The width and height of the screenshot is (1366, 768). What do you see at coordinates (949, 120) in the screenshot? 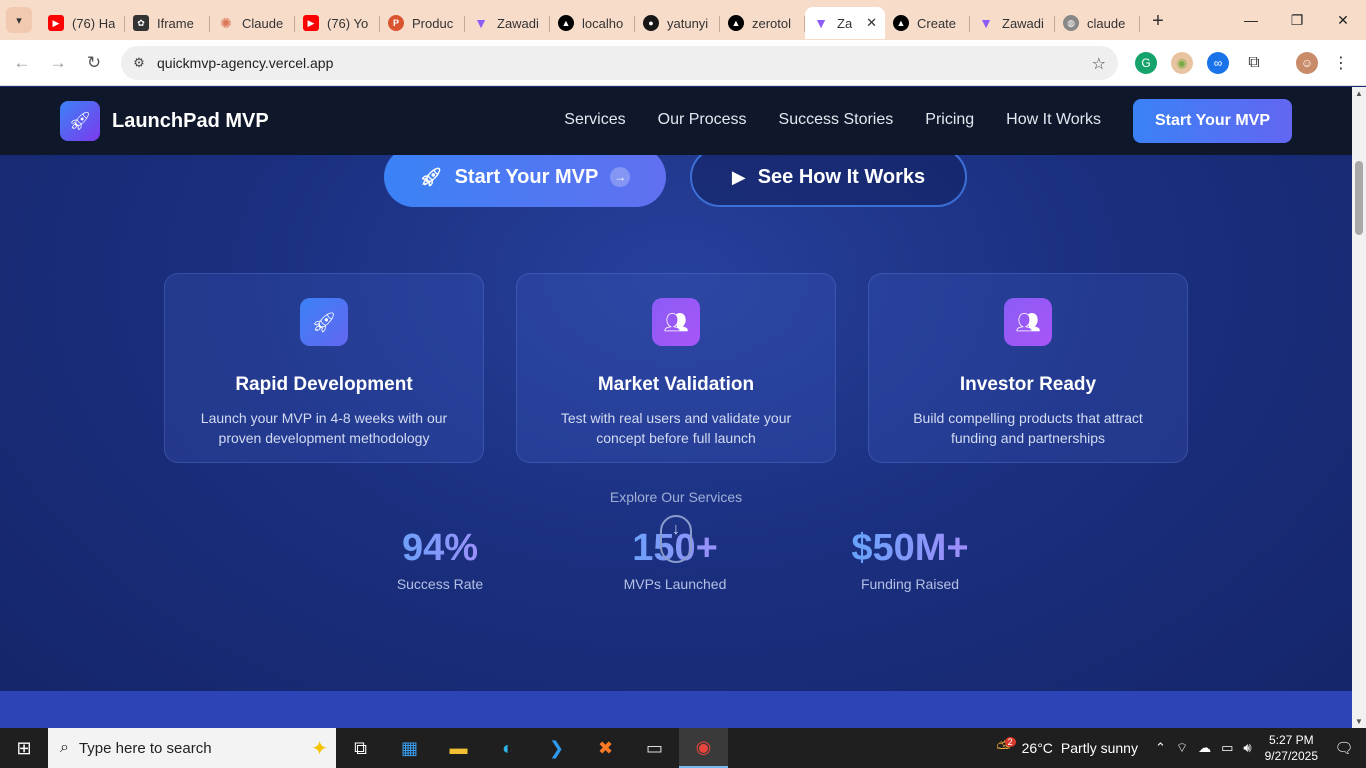
I see `nav-link-pricing: Pricing` at bounding box center [949, 120].